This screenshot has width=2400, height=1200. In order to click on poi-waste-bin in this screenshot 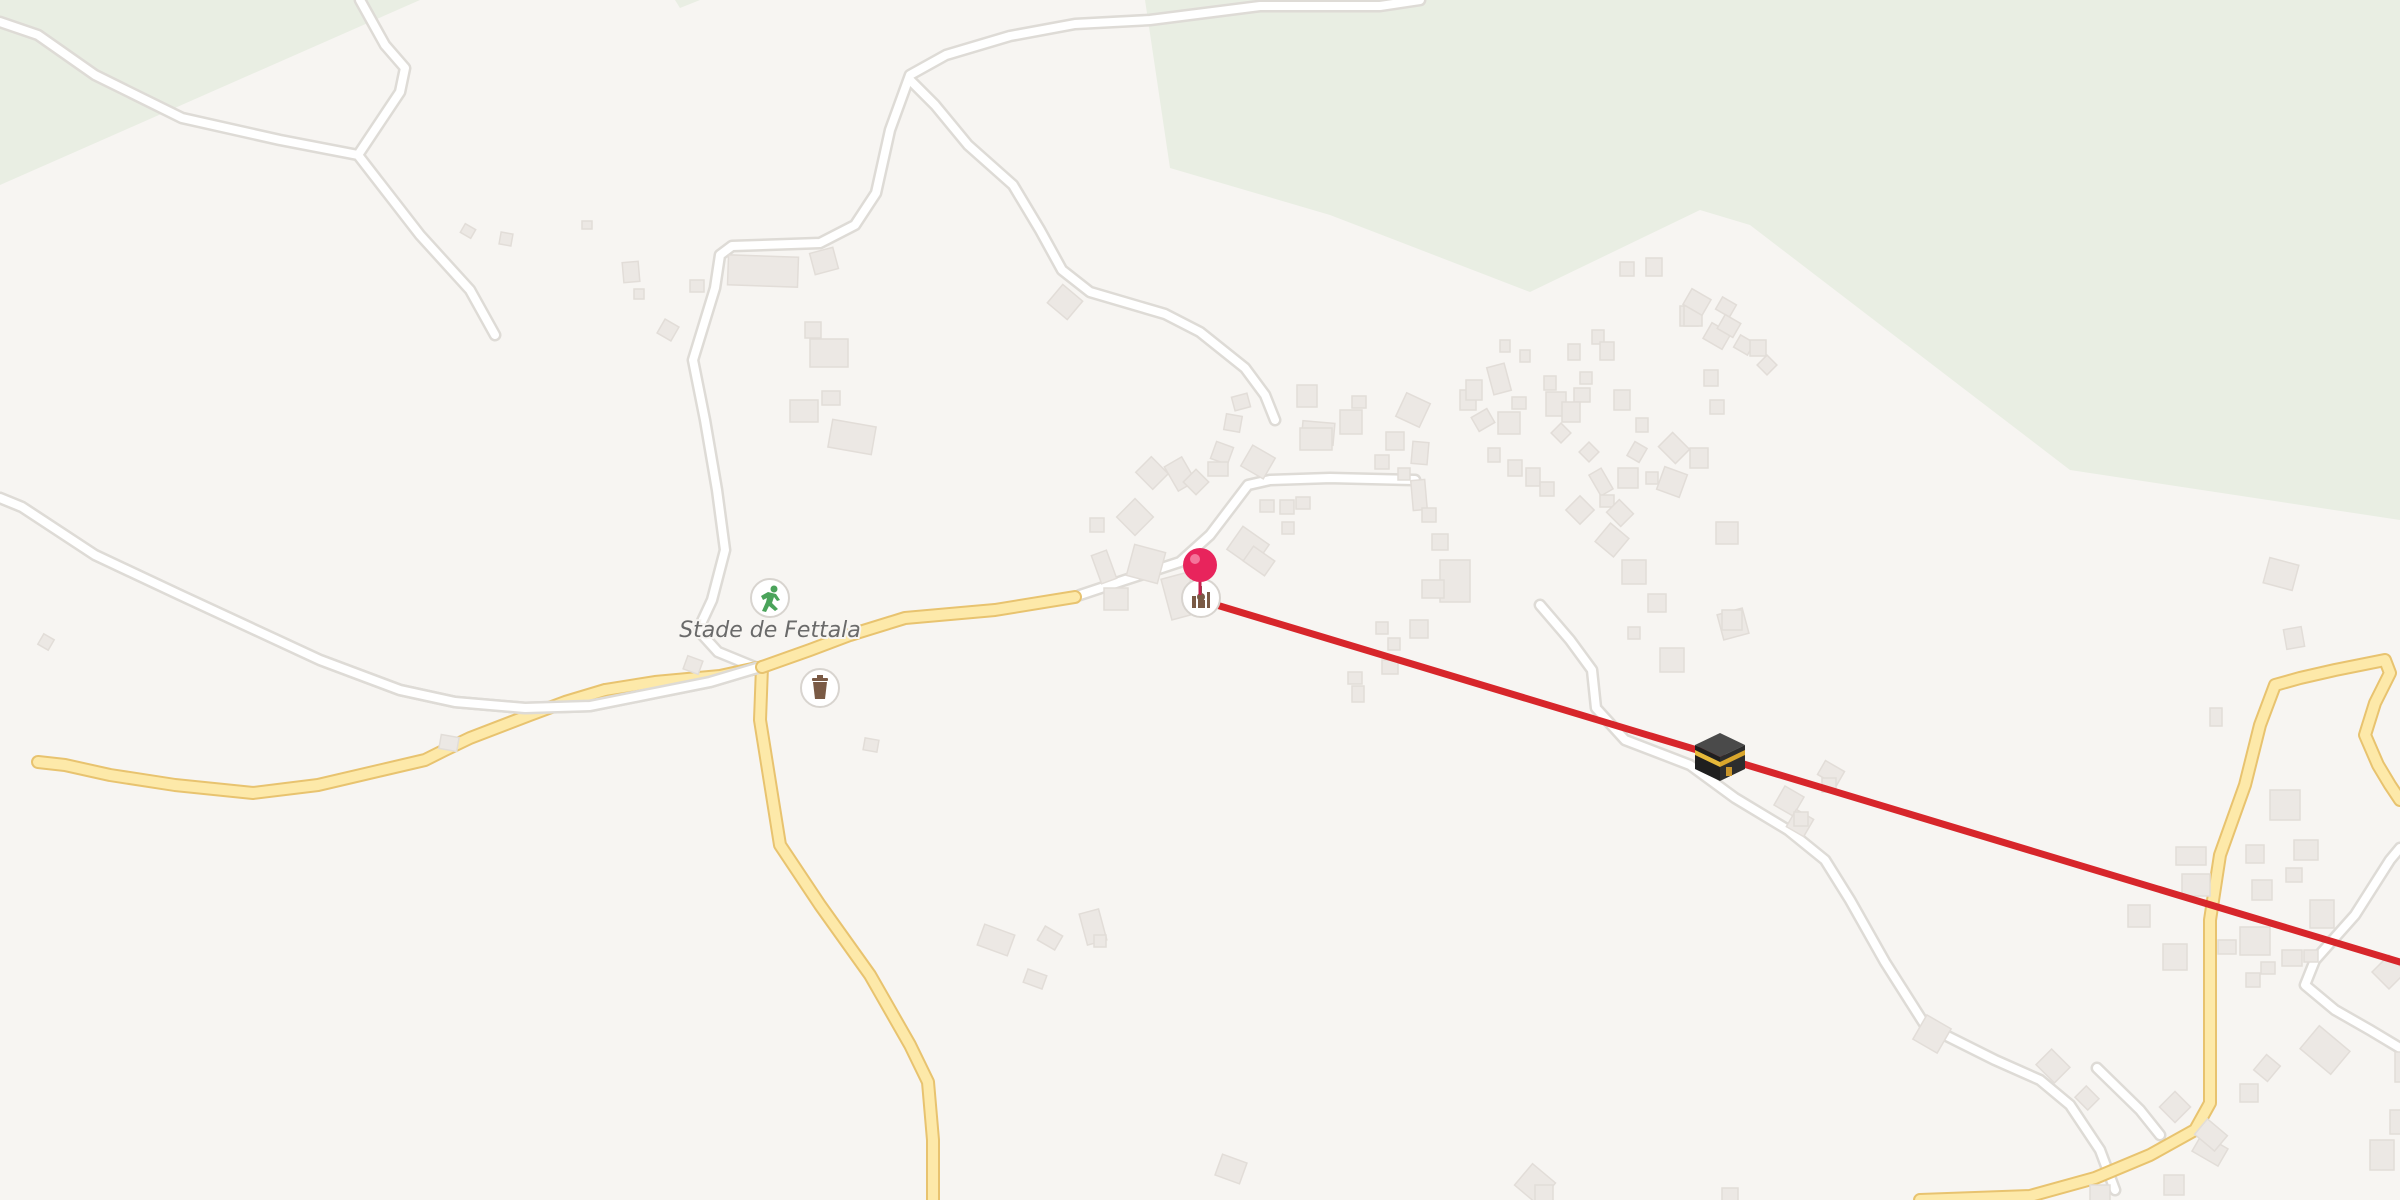, I will do `click(820, 688)`.